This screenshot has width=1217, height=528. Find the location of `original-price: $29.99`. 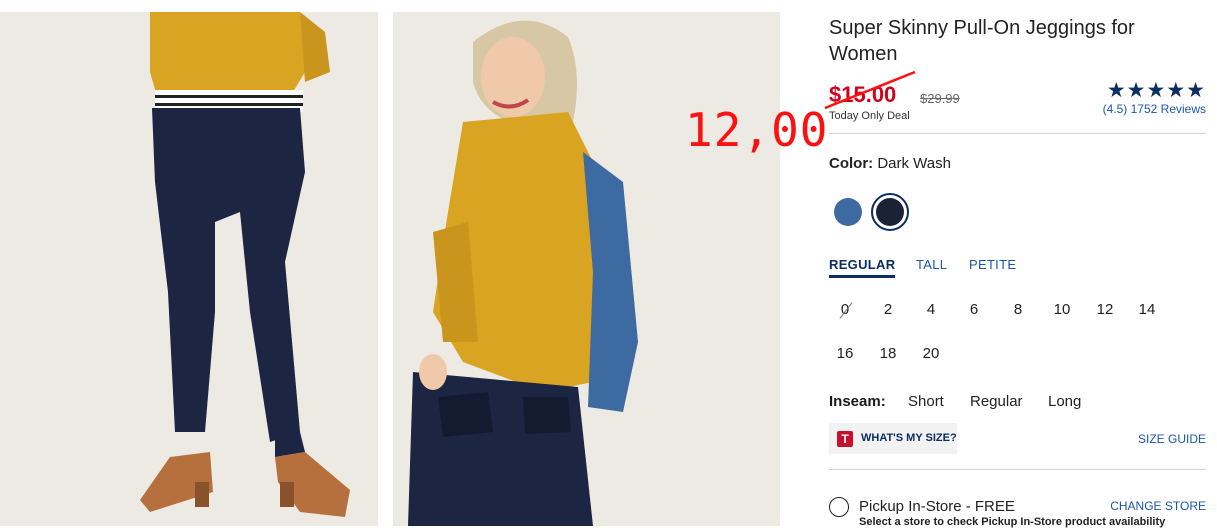

original-price: $29.99 is located at coordinates (940, 98).